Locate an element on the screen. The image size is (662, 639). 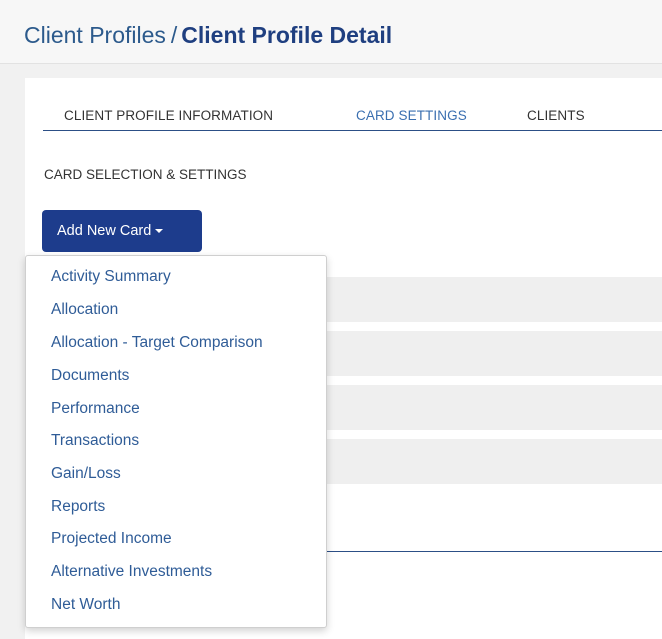
menu-item-gain-loss: Gain/Loss is located at coordinates (86, 474).